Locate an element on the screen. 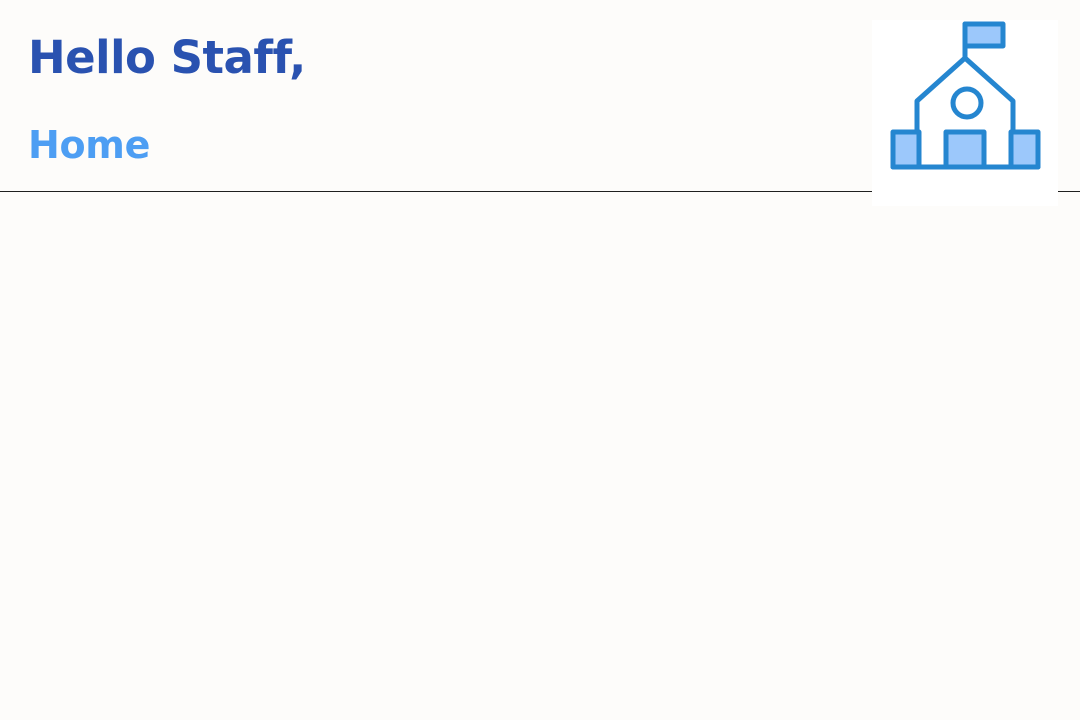 The width and height of the screenshot is (1080, 720). page-title: Home is located at coordinates (89, 145).